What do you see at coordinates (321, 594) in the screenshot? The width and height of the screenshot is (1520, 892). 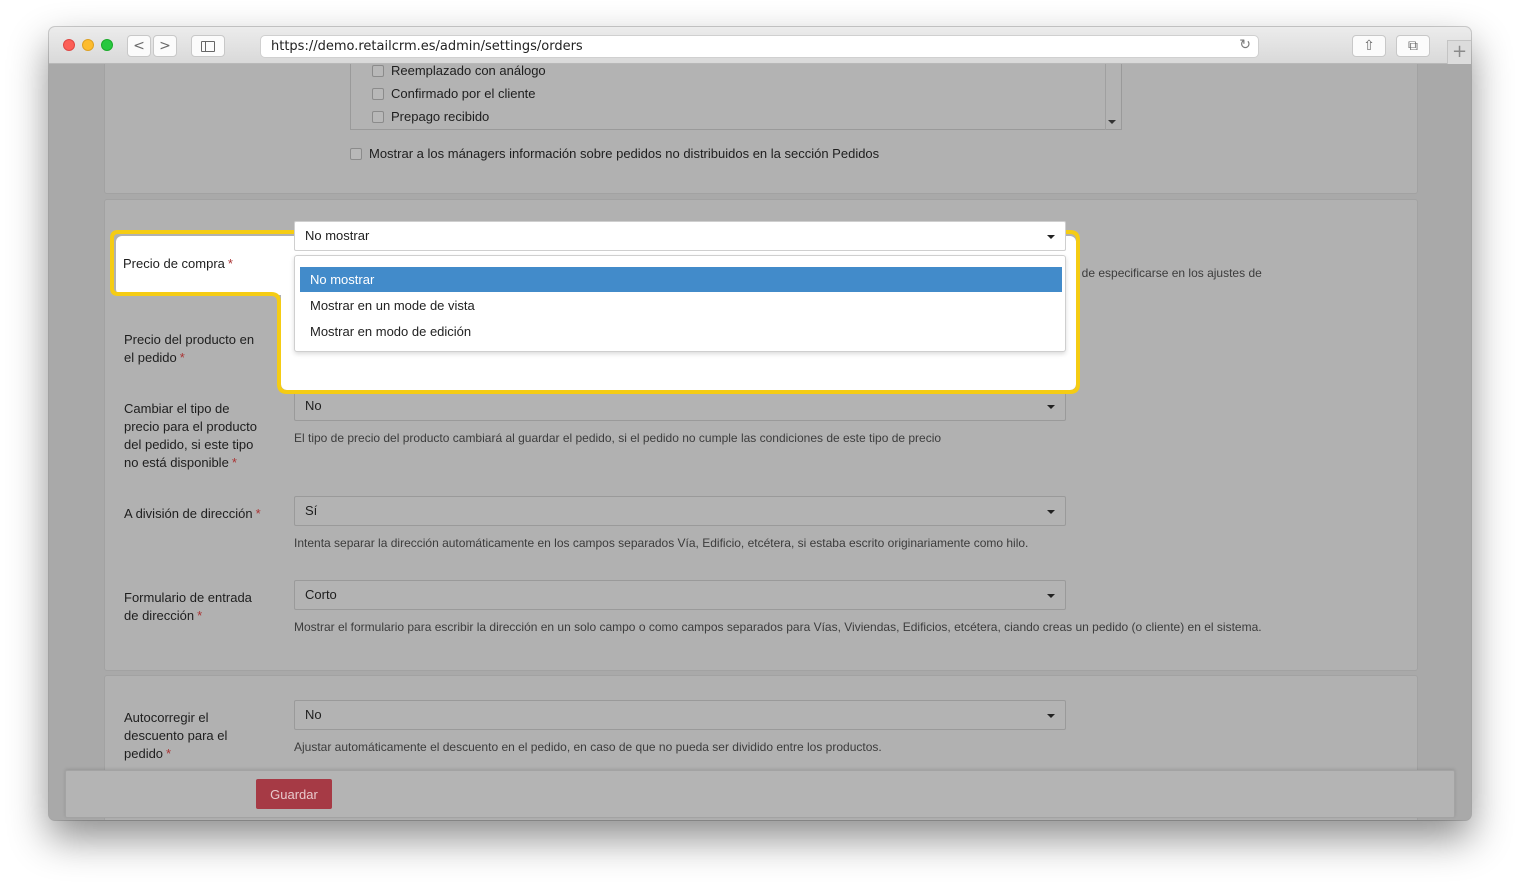 I see `select-value: Corto` at bounding box center [321, 594].